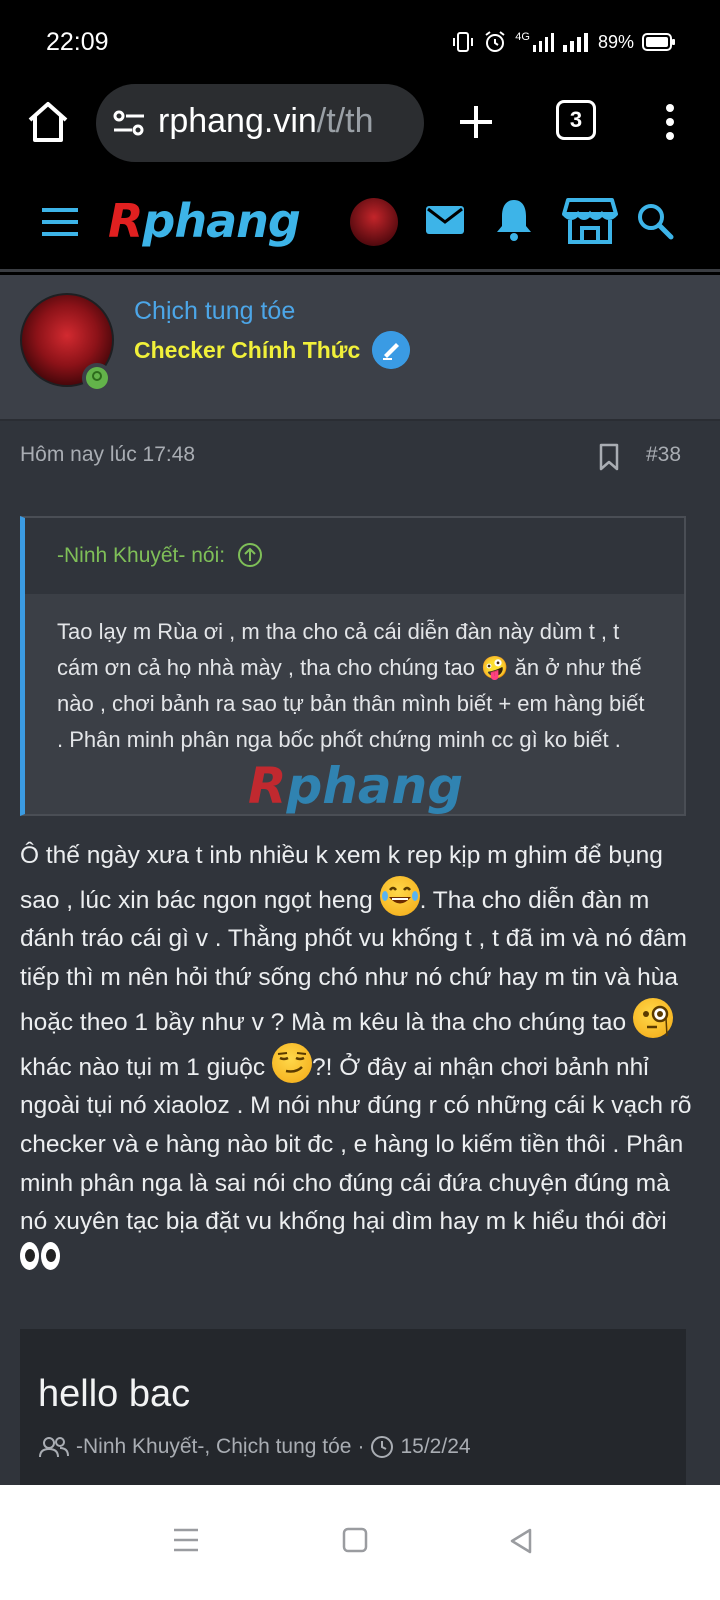  Describe the element at coordinates (214, 1446) in the screenshot. I see `thread-participants: -Ninh Khuyết-, Chịch tung tóe` at that location.